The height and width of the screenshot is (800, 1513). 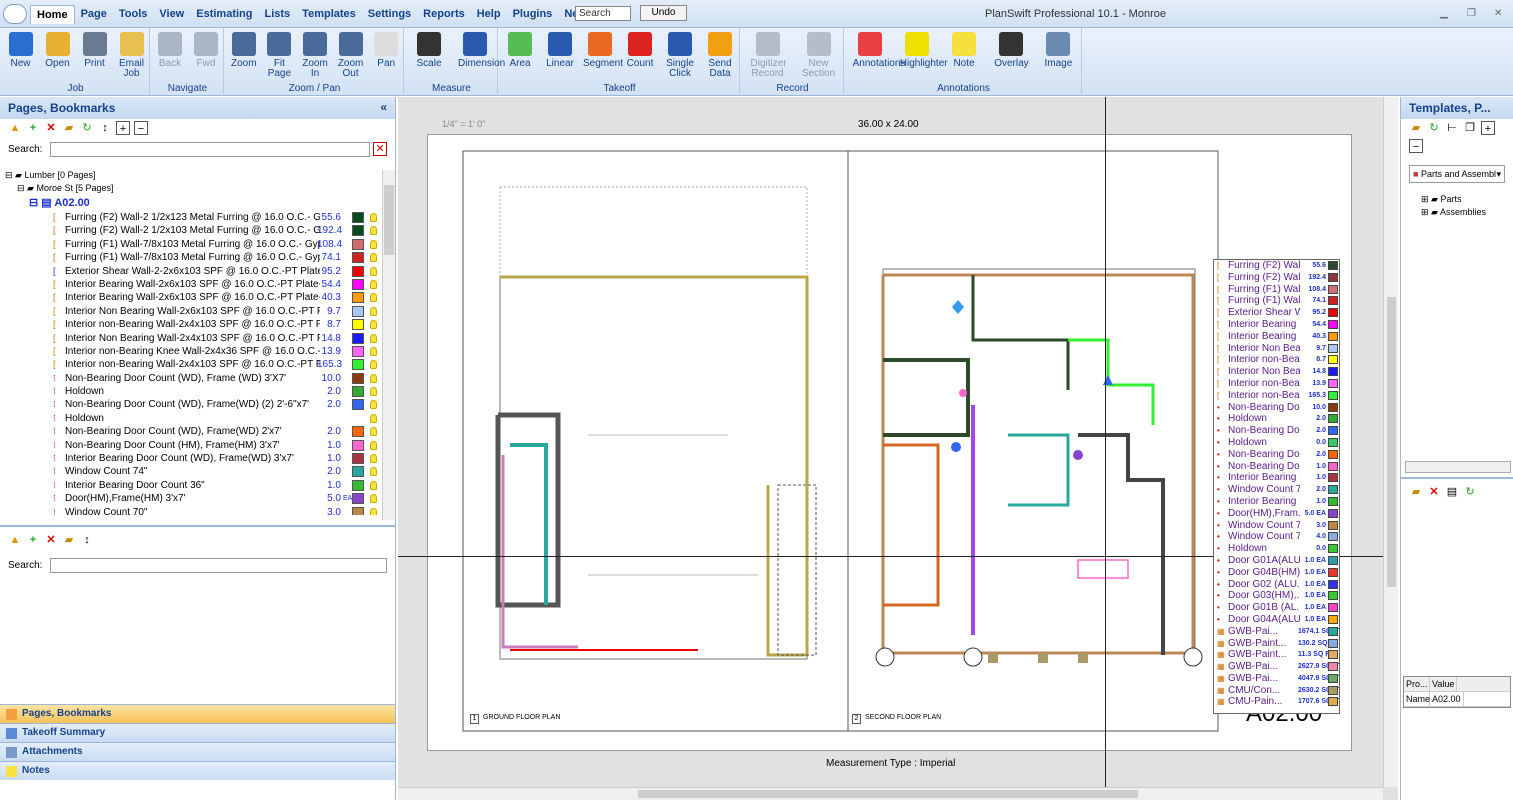 I want to click on menu-tab-settings: Settings, so click(x=389, y=14).